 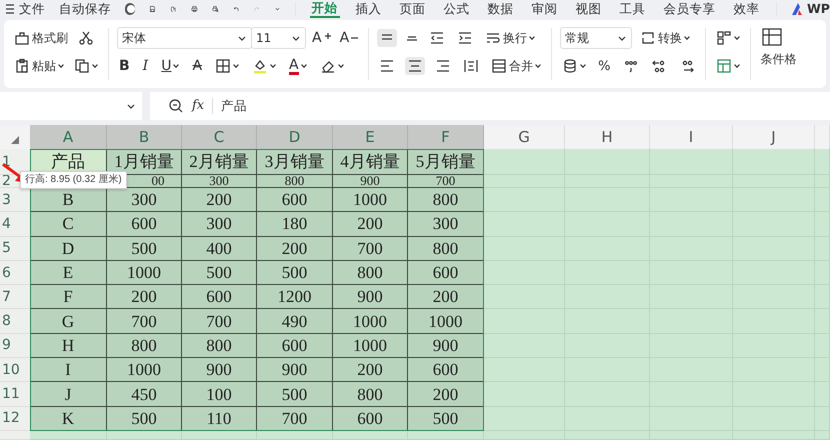 What do you see at coordinates (278, 38) in the screenshot?
I see `font-size-select: 11` at bounding box center [278, 38].